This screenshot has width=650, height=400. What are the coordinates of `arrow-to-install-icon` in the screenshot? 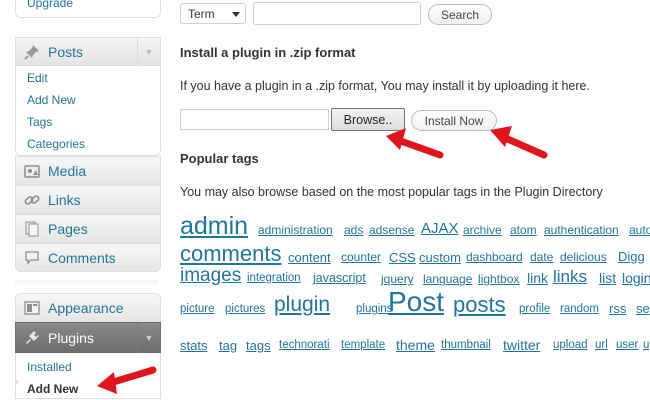 It's located at (519, 142).